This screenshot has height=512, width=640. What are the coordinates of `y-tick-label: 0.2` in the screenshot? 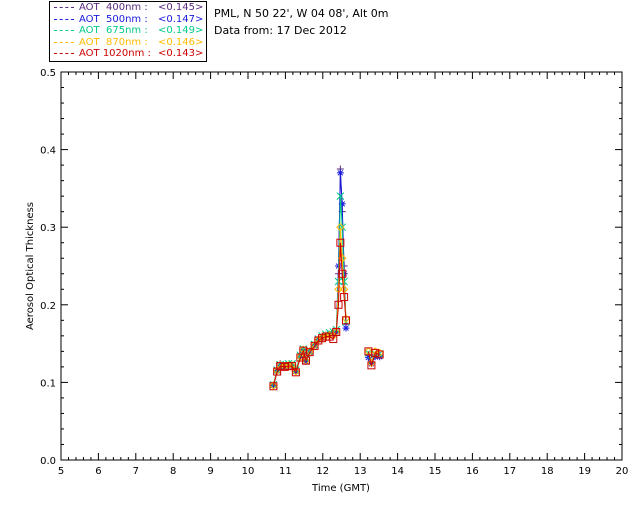 It's located at (48, 306).